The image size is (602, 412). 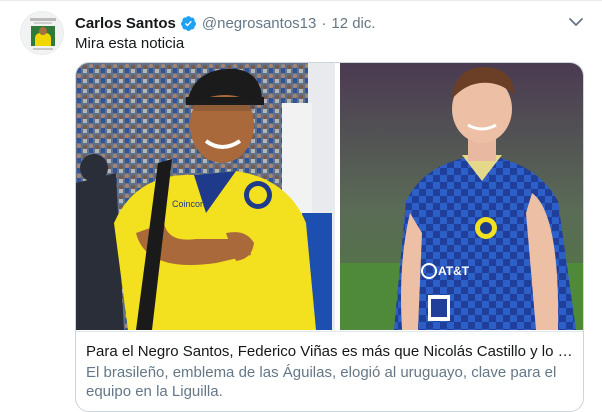 I want to click on verified-badge-icon, so click(x=188, y=23).